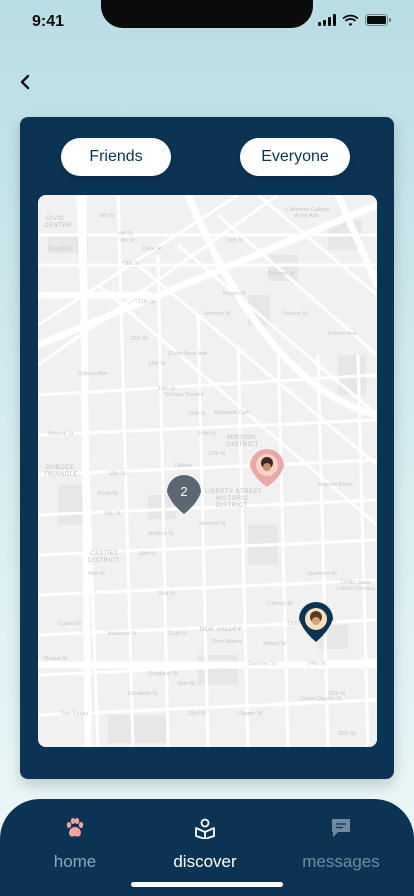 The image size is (414, 896). What do you see at coordinates (104, 554) in the screenshot?
I see `district-label: CASTRO` at bounding box center [104, 554].